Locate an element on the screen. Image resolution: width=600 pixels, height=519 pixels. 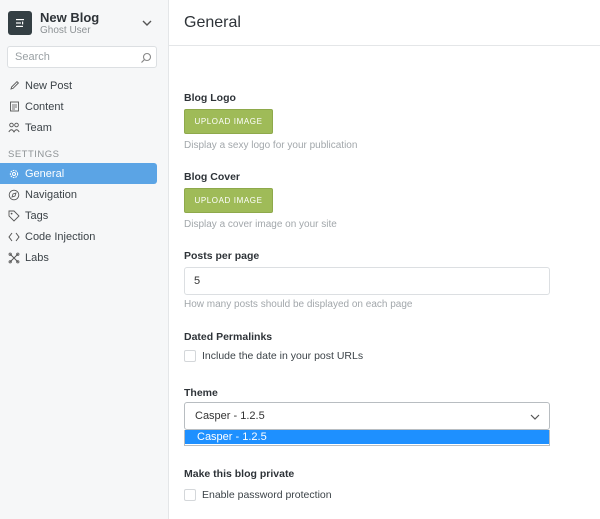
dated-permalinks-checkbox-label: Include the date in your post URLs is located at coordinates (283, 356).